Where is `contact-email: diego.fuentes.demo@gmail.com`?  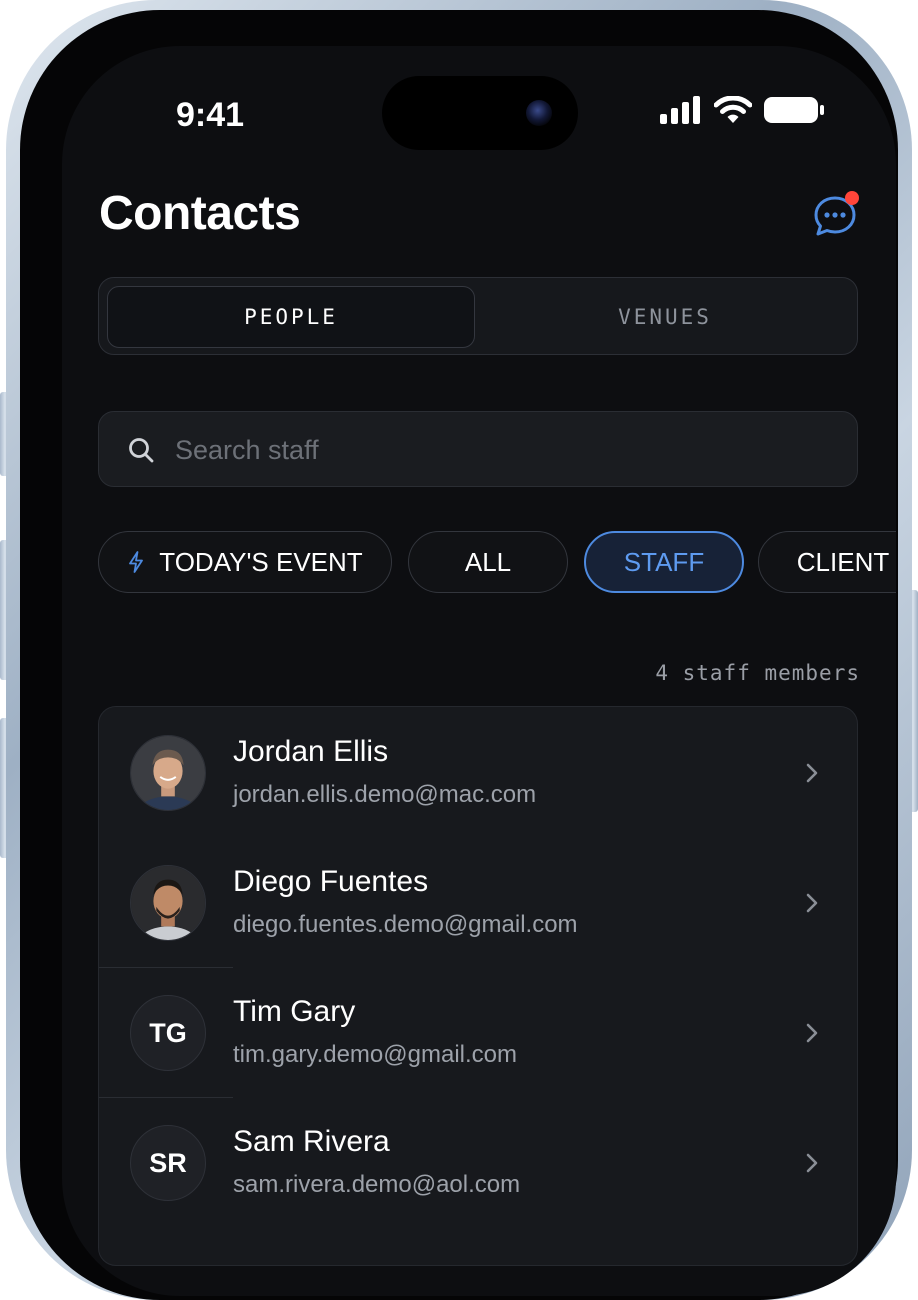 contact-email: diego.fuentes.demo@gmail.com is located at coordinates (405, 924).